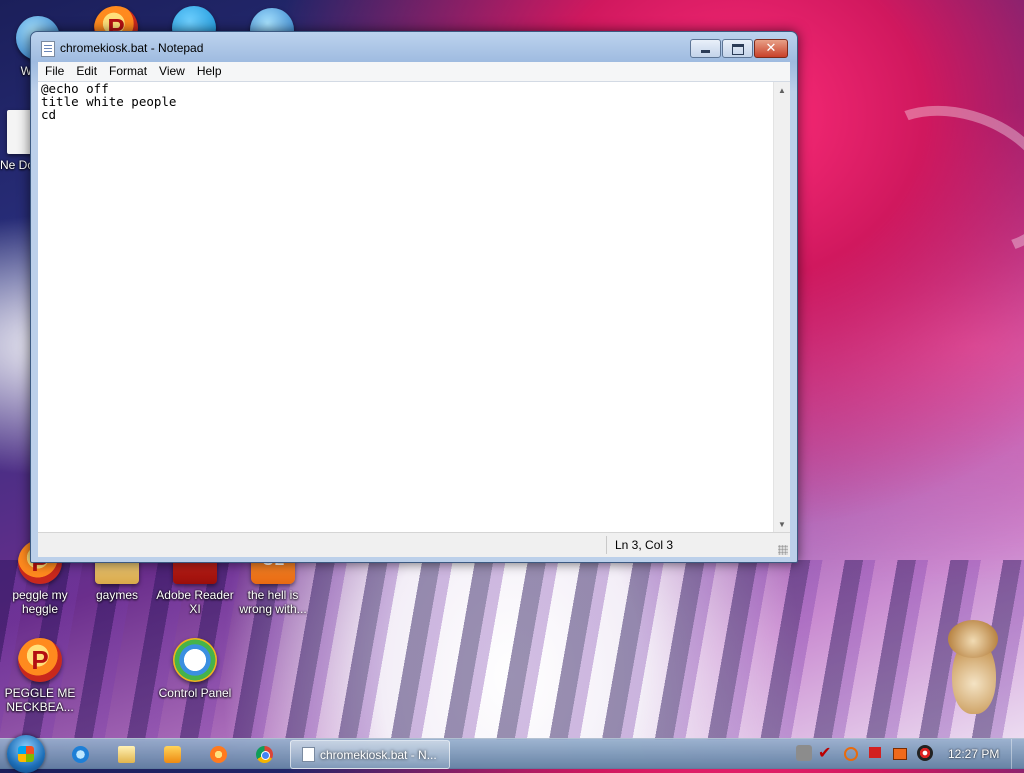 The height and width of the screenshot is (773, 1024). Describe the element at coordinates (195, 660) in the screenshot. I see `control-panel-icon` at that location.